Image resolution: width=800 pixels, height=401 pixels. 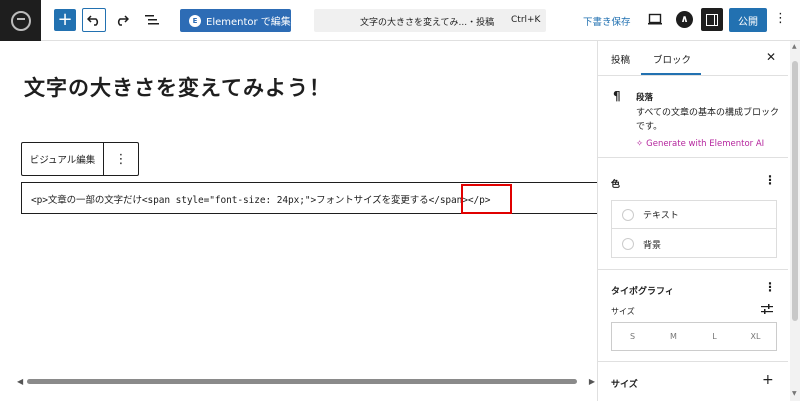 I want to click on elementor-ai-link: ✧ Generate with Elementor AI, so click(x=700, y=144).